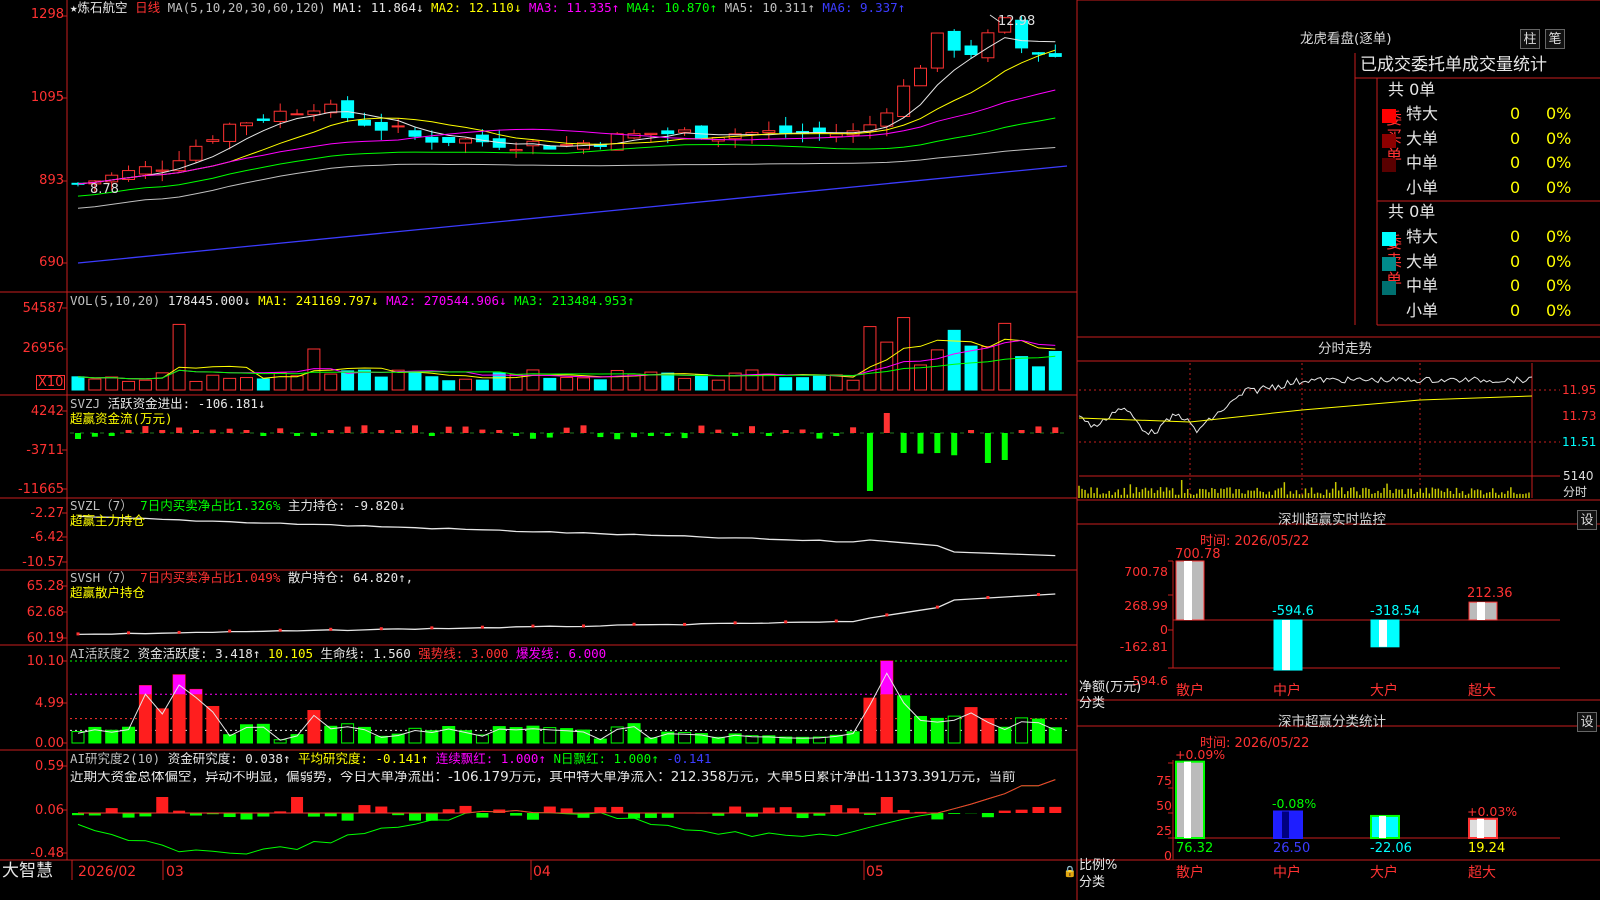  I want to click on intraday-tick: 11.73, so click(1579, 416).